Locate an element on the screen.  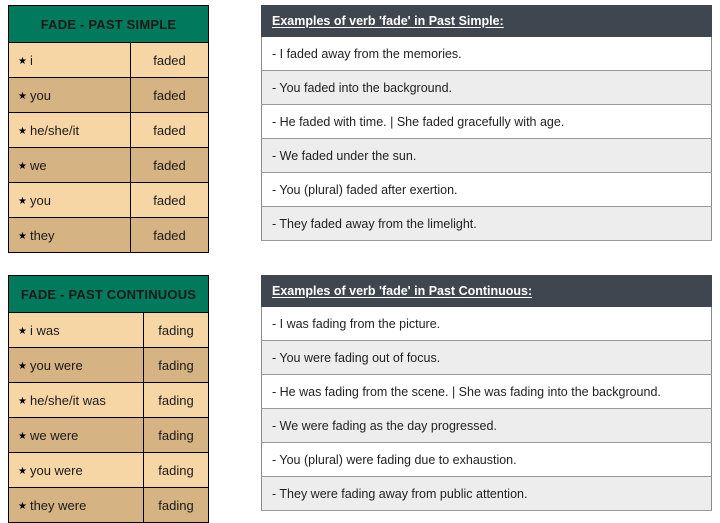
list-item: - I faded away from the memories. is located at coordinates (486, 53).